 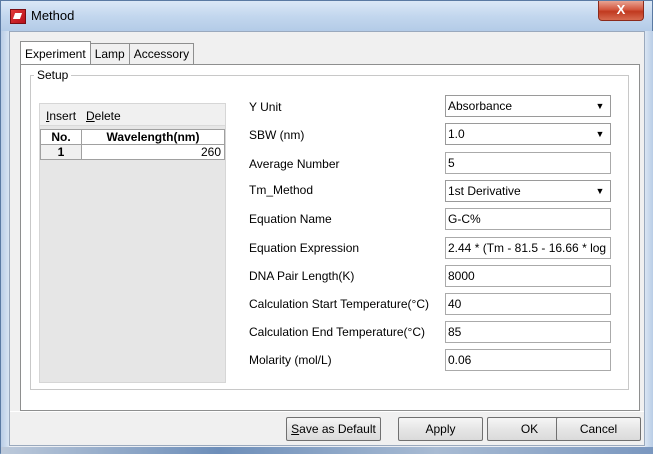 What do you see at coordinates (528, 191) in the screenshot?
I see `tm-method-select: 1st Derivative` at bounding box center [528, 191].